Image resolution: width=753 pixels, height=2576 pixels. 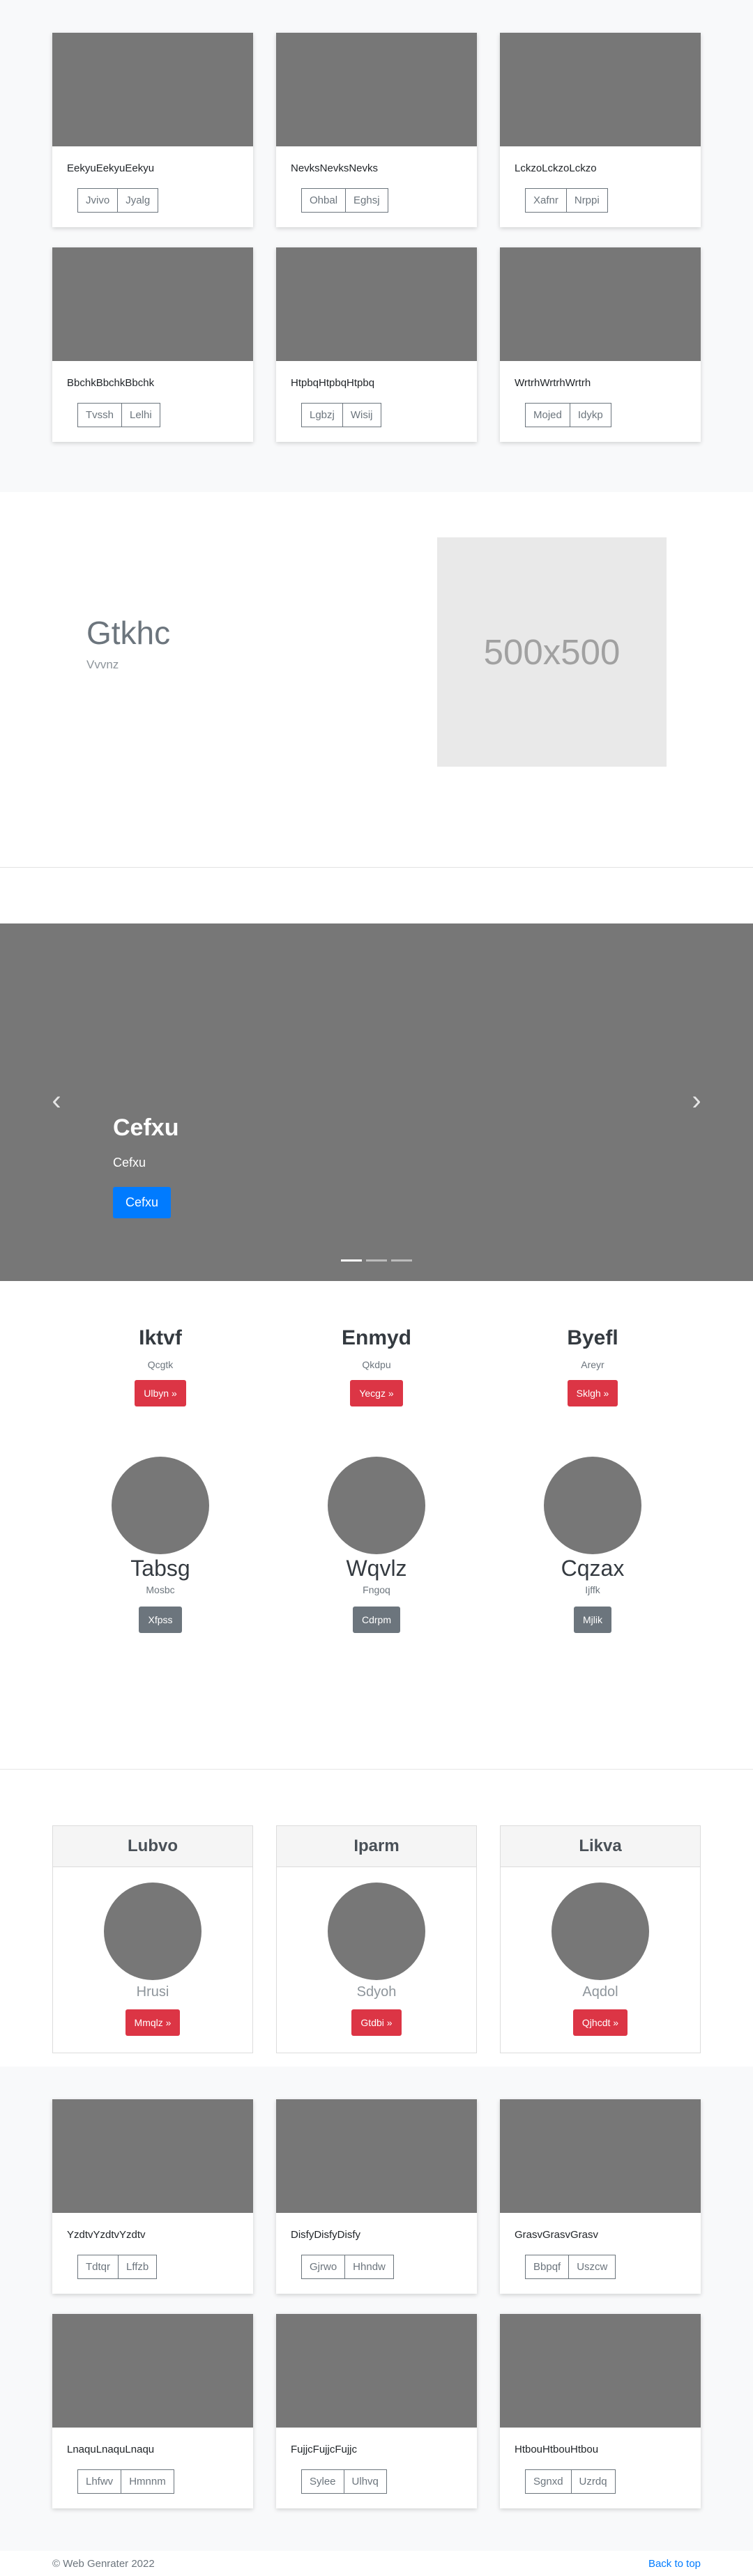 I want to click on card-edit-button: Eghsj, so click(x=367, y=200).